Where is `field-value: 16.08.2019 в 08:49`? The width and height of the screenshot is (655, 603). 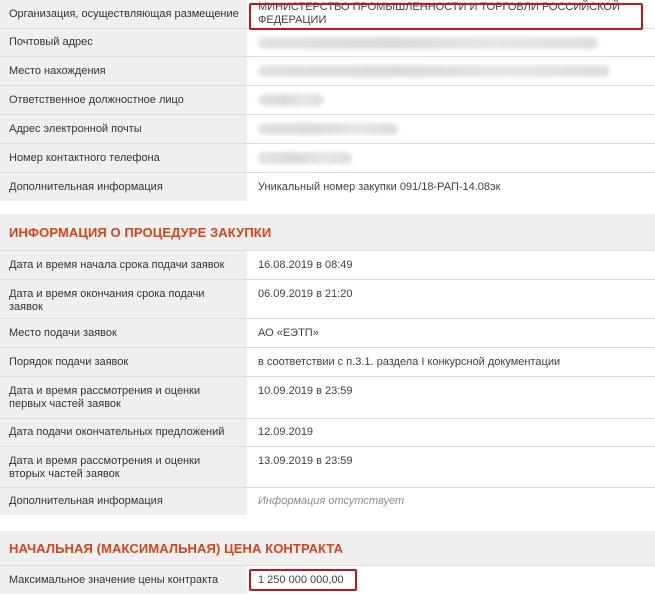
field-value: 16.08.2019 в 08:49 is located at coordinates (305, 264).